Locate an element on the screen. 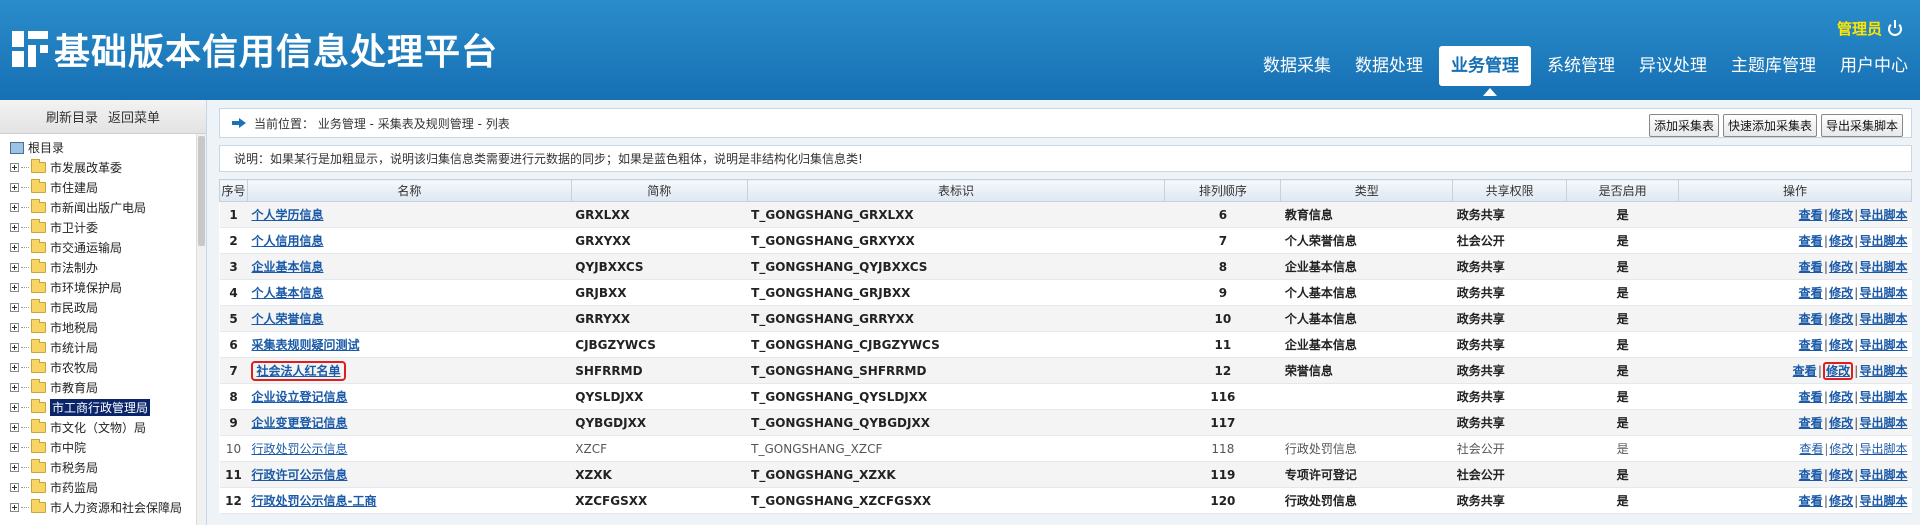 The image size is (1920, 525). row-name-link: 个人信用信息 is located at coordinates (287, 241).